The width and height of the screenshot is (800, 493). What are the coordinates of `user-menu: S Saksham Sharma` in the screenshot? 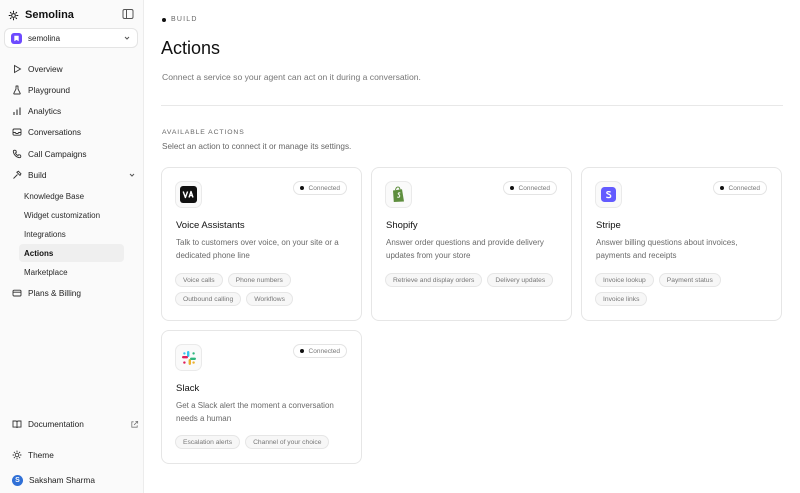 It's located at (70, 480).